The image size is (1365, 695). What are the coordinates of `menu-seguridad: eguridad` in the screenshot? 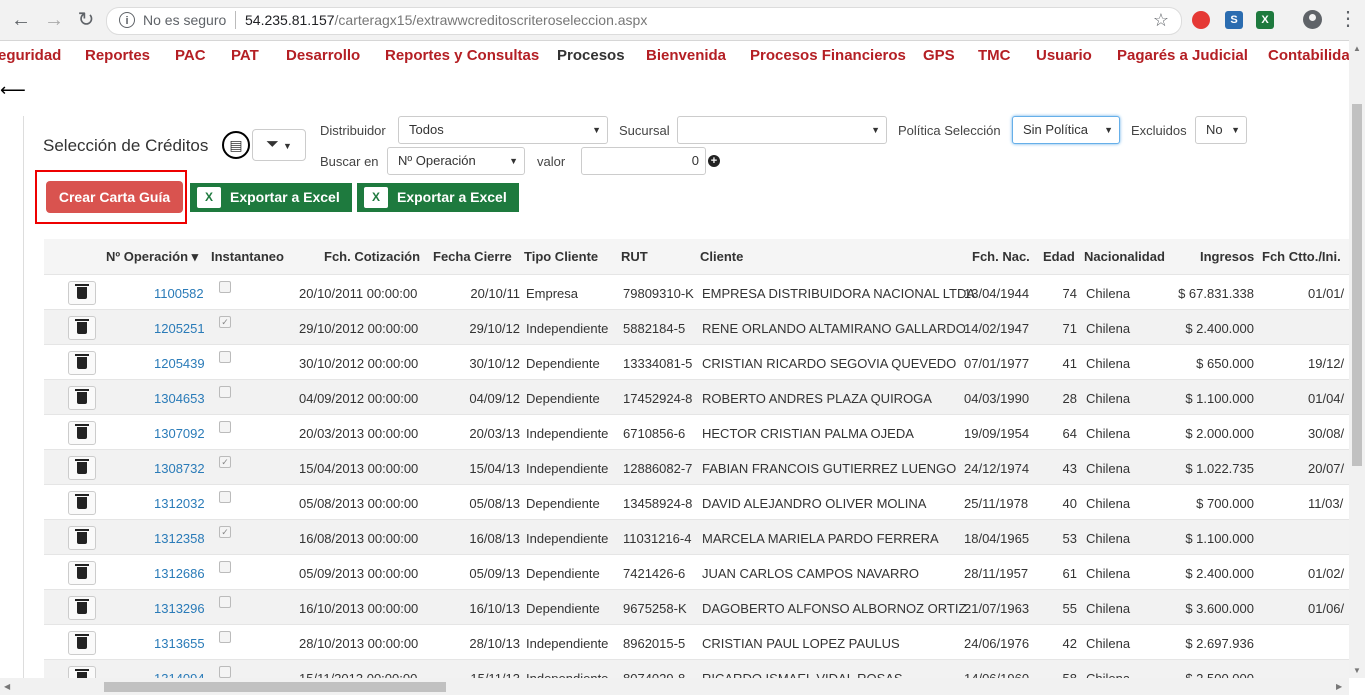 It's located at (30, 55).